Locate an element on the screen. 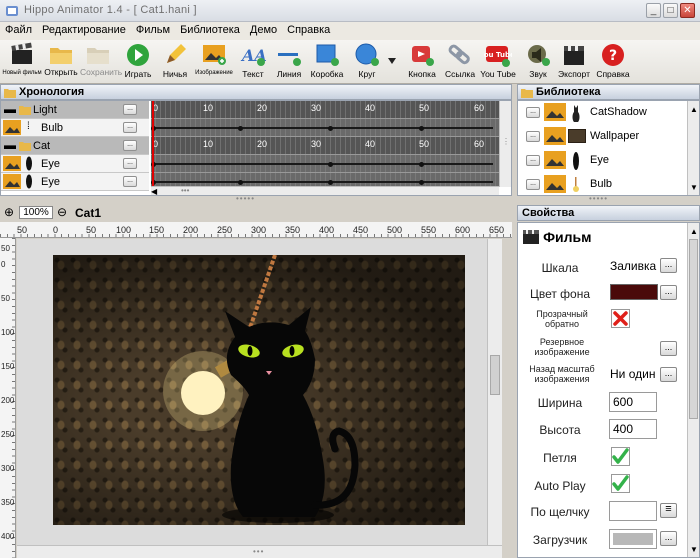 The height and width of the screenshot is (558, 700). library-folder-icon is located at coordinates (527, 93).